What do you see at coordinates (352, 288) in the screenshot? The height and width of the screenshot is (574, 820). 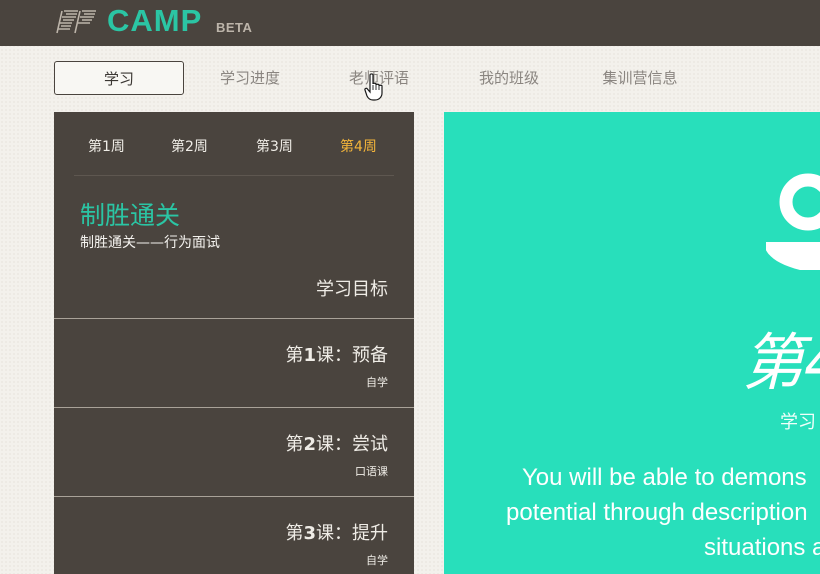 I see `learning-goal-link: 学习目标` at bounding box center [352, 288].